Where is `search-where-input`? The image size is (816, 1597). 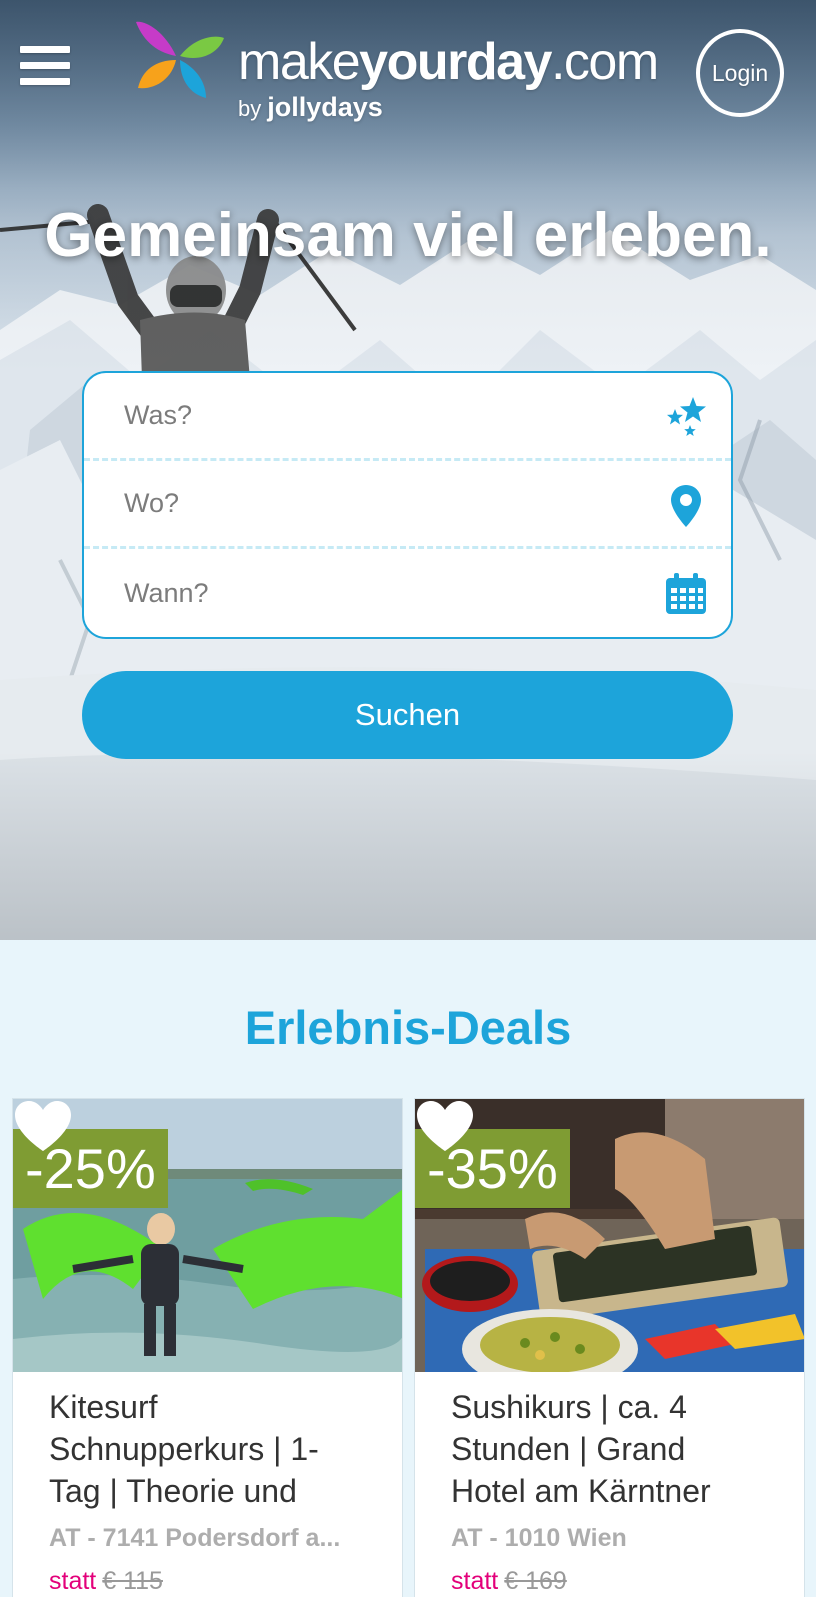 search-where-input is located at coordinates (407, 503).